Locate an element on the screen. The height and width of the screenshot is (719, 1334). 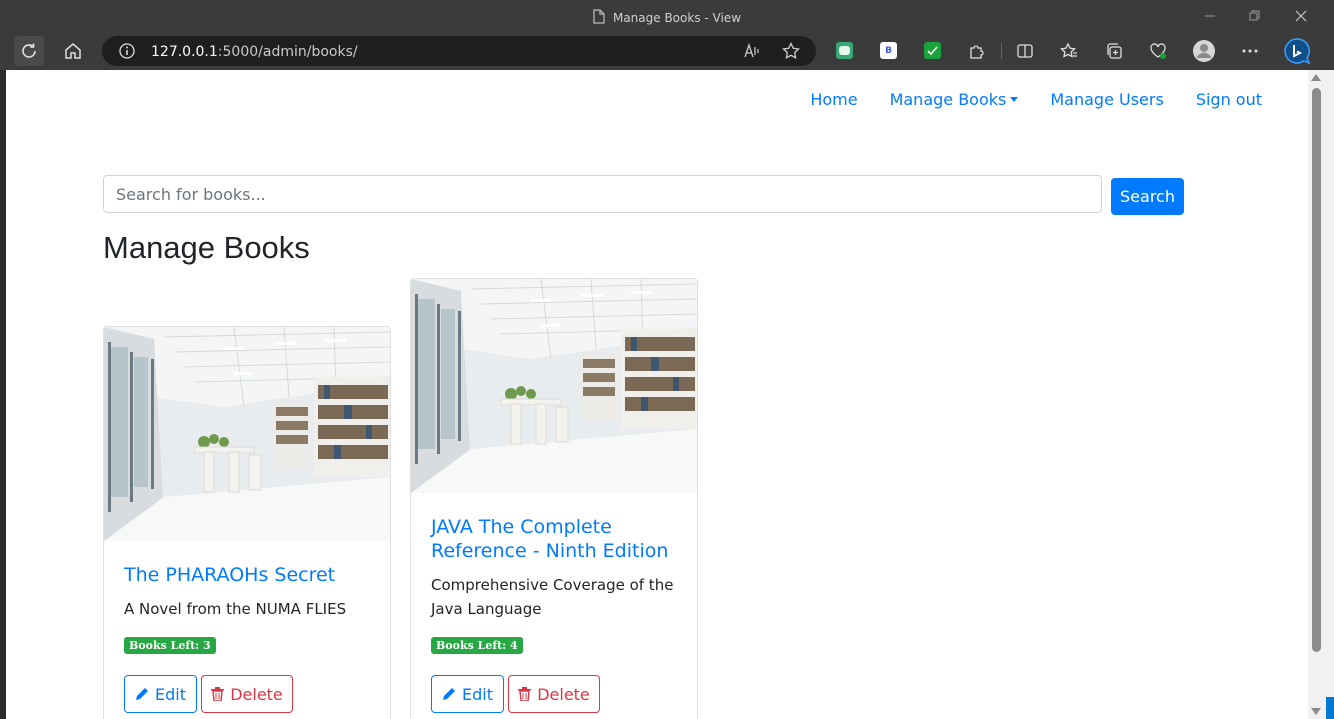
top-nav: Home Manage Books Manage Users Sign out is located at coordinates (1020, 99).